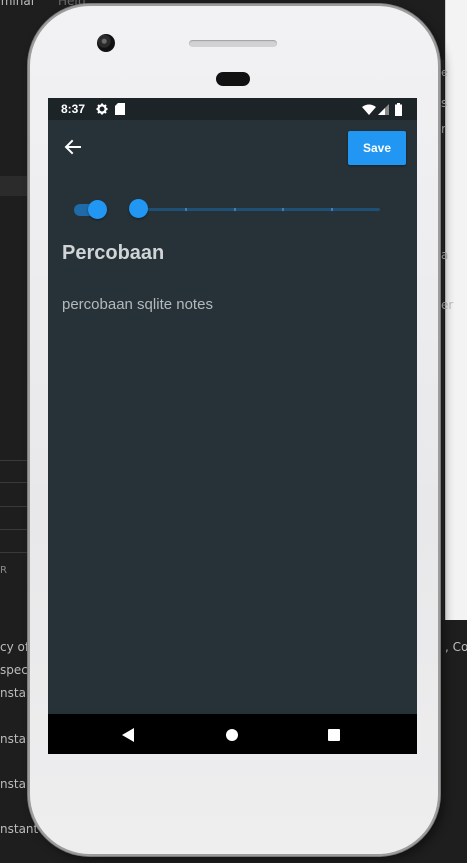 The image size is (467, 863). Describe the element at coordinates (369, 109) in the screenshot. I see `wifi-icon` at that location.